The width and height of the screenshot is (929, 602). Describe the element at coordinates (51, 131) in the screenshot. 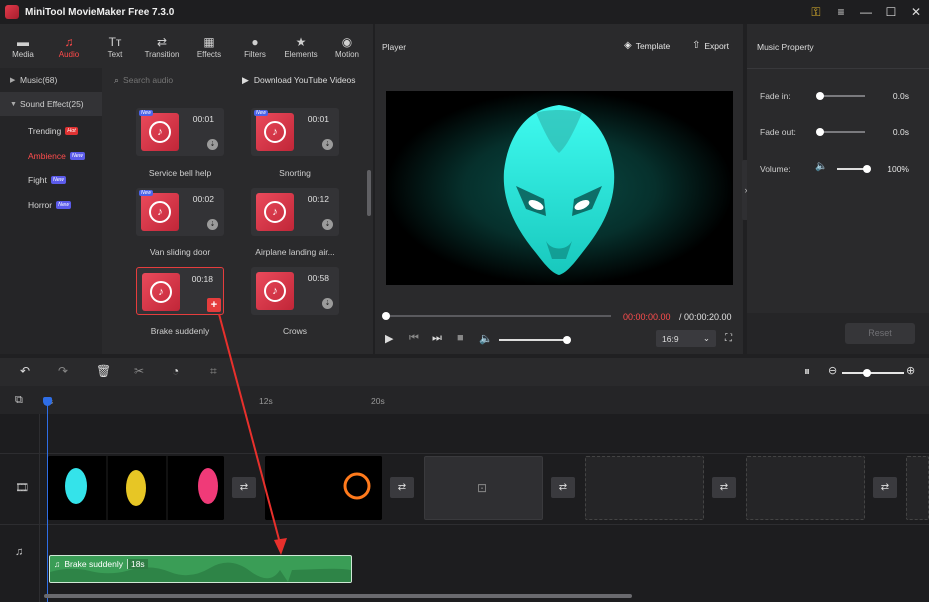

I see `subcategory-trending: Trending Hot` at that location.